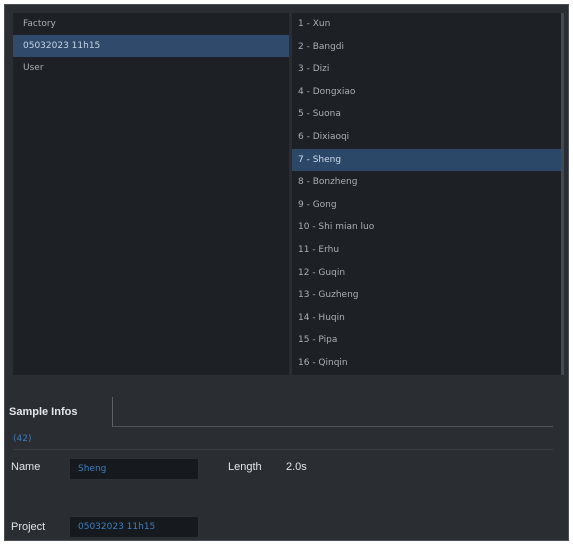 Image resolution: width=573 pixels, height=545 pixels. What do you see at coordinates (426, 227) in the screenshot?
I see `sample-item: 10 - Shi mian luo` at bounding box center [426, 227].